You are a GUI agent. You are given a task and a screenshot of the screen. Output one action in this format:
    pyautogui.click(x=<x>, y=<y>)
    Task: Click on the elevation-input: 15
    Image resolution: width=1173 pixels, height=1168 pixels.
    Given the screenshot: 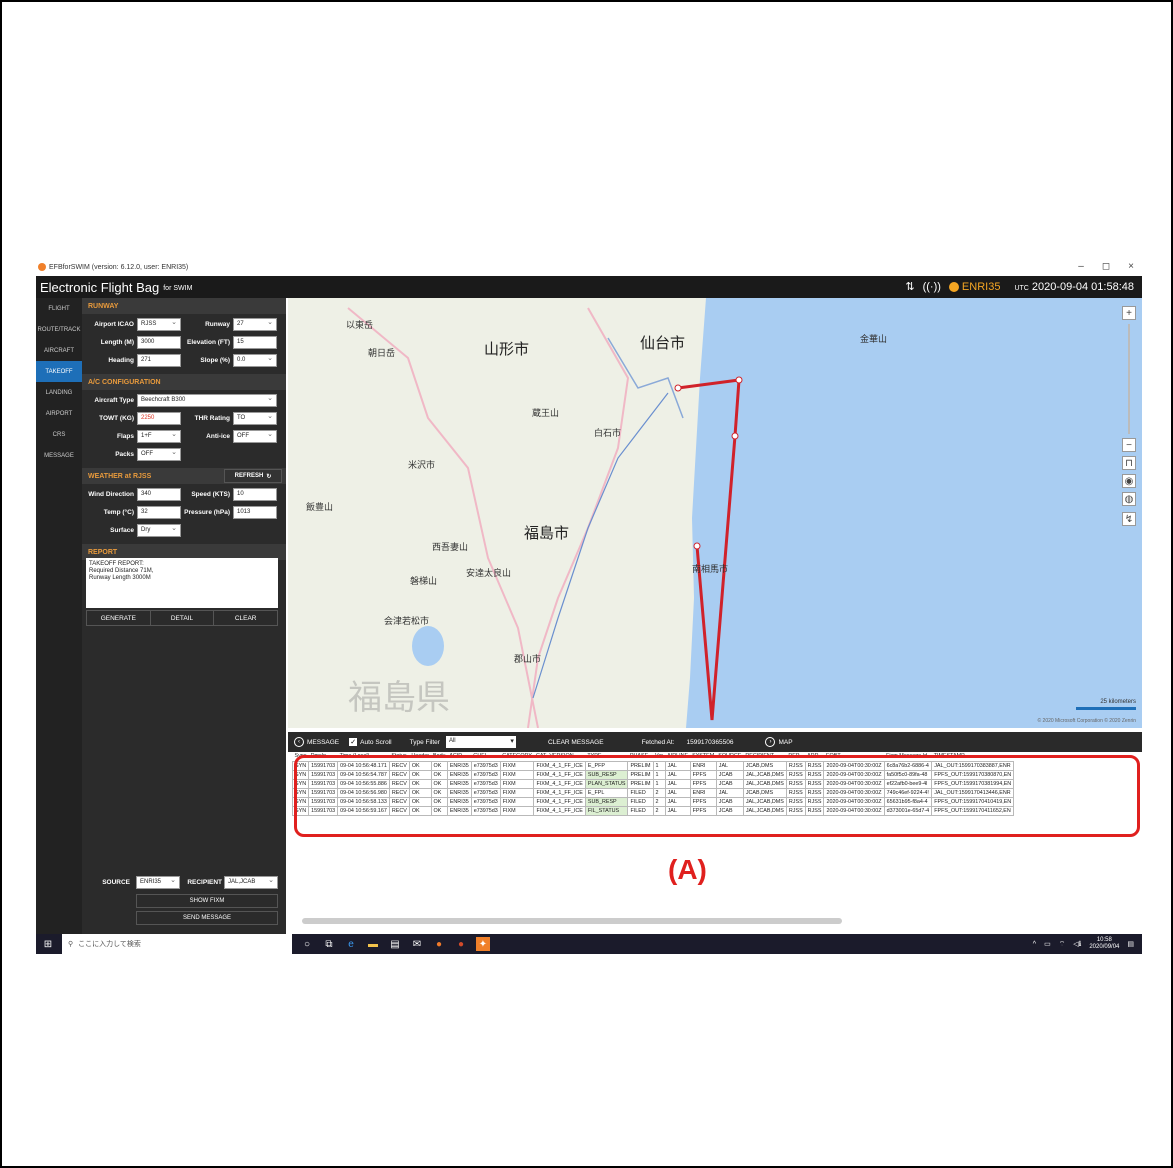 What is the action you would take?
    pyautogui.click(x=255, y=342)
    